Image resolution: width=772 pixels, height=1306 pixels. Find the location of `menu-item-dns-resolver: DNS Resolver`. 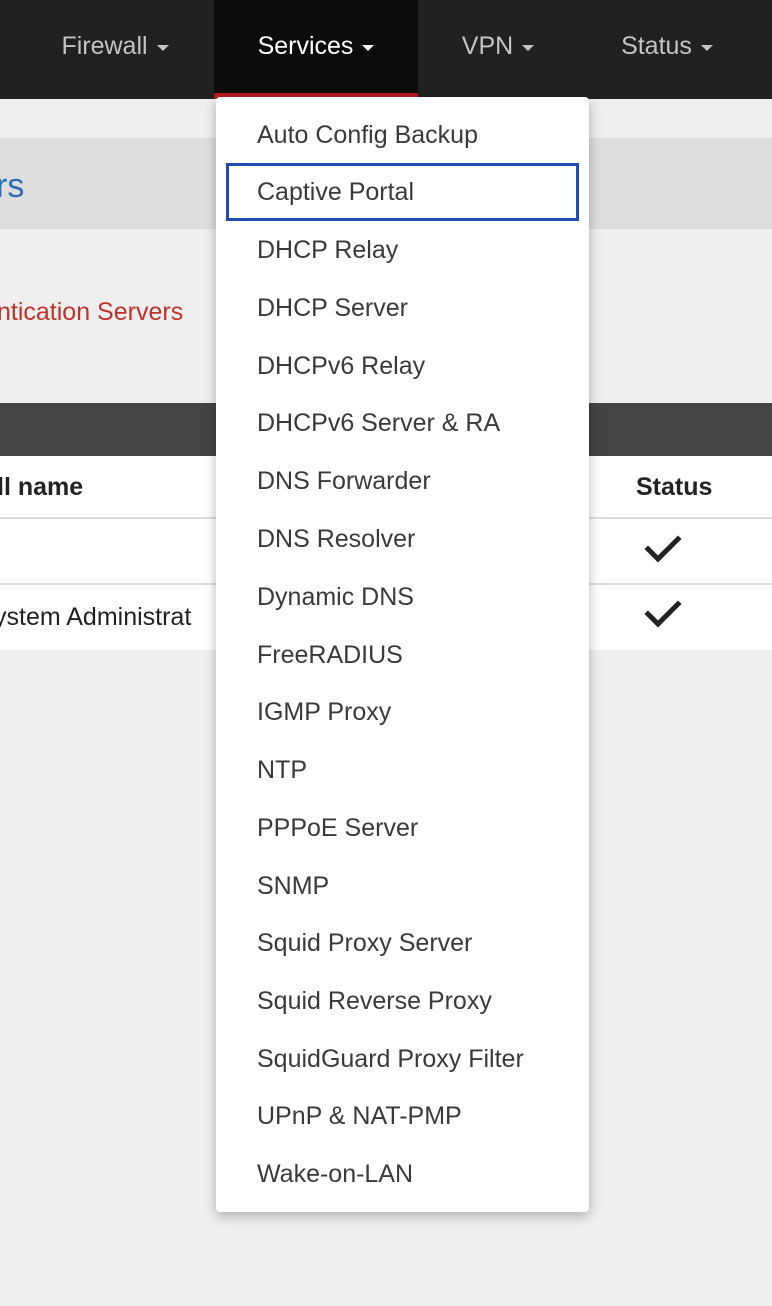

menu-item-dns-resolver: DNS Resolver is located at coordinates (402, 539).